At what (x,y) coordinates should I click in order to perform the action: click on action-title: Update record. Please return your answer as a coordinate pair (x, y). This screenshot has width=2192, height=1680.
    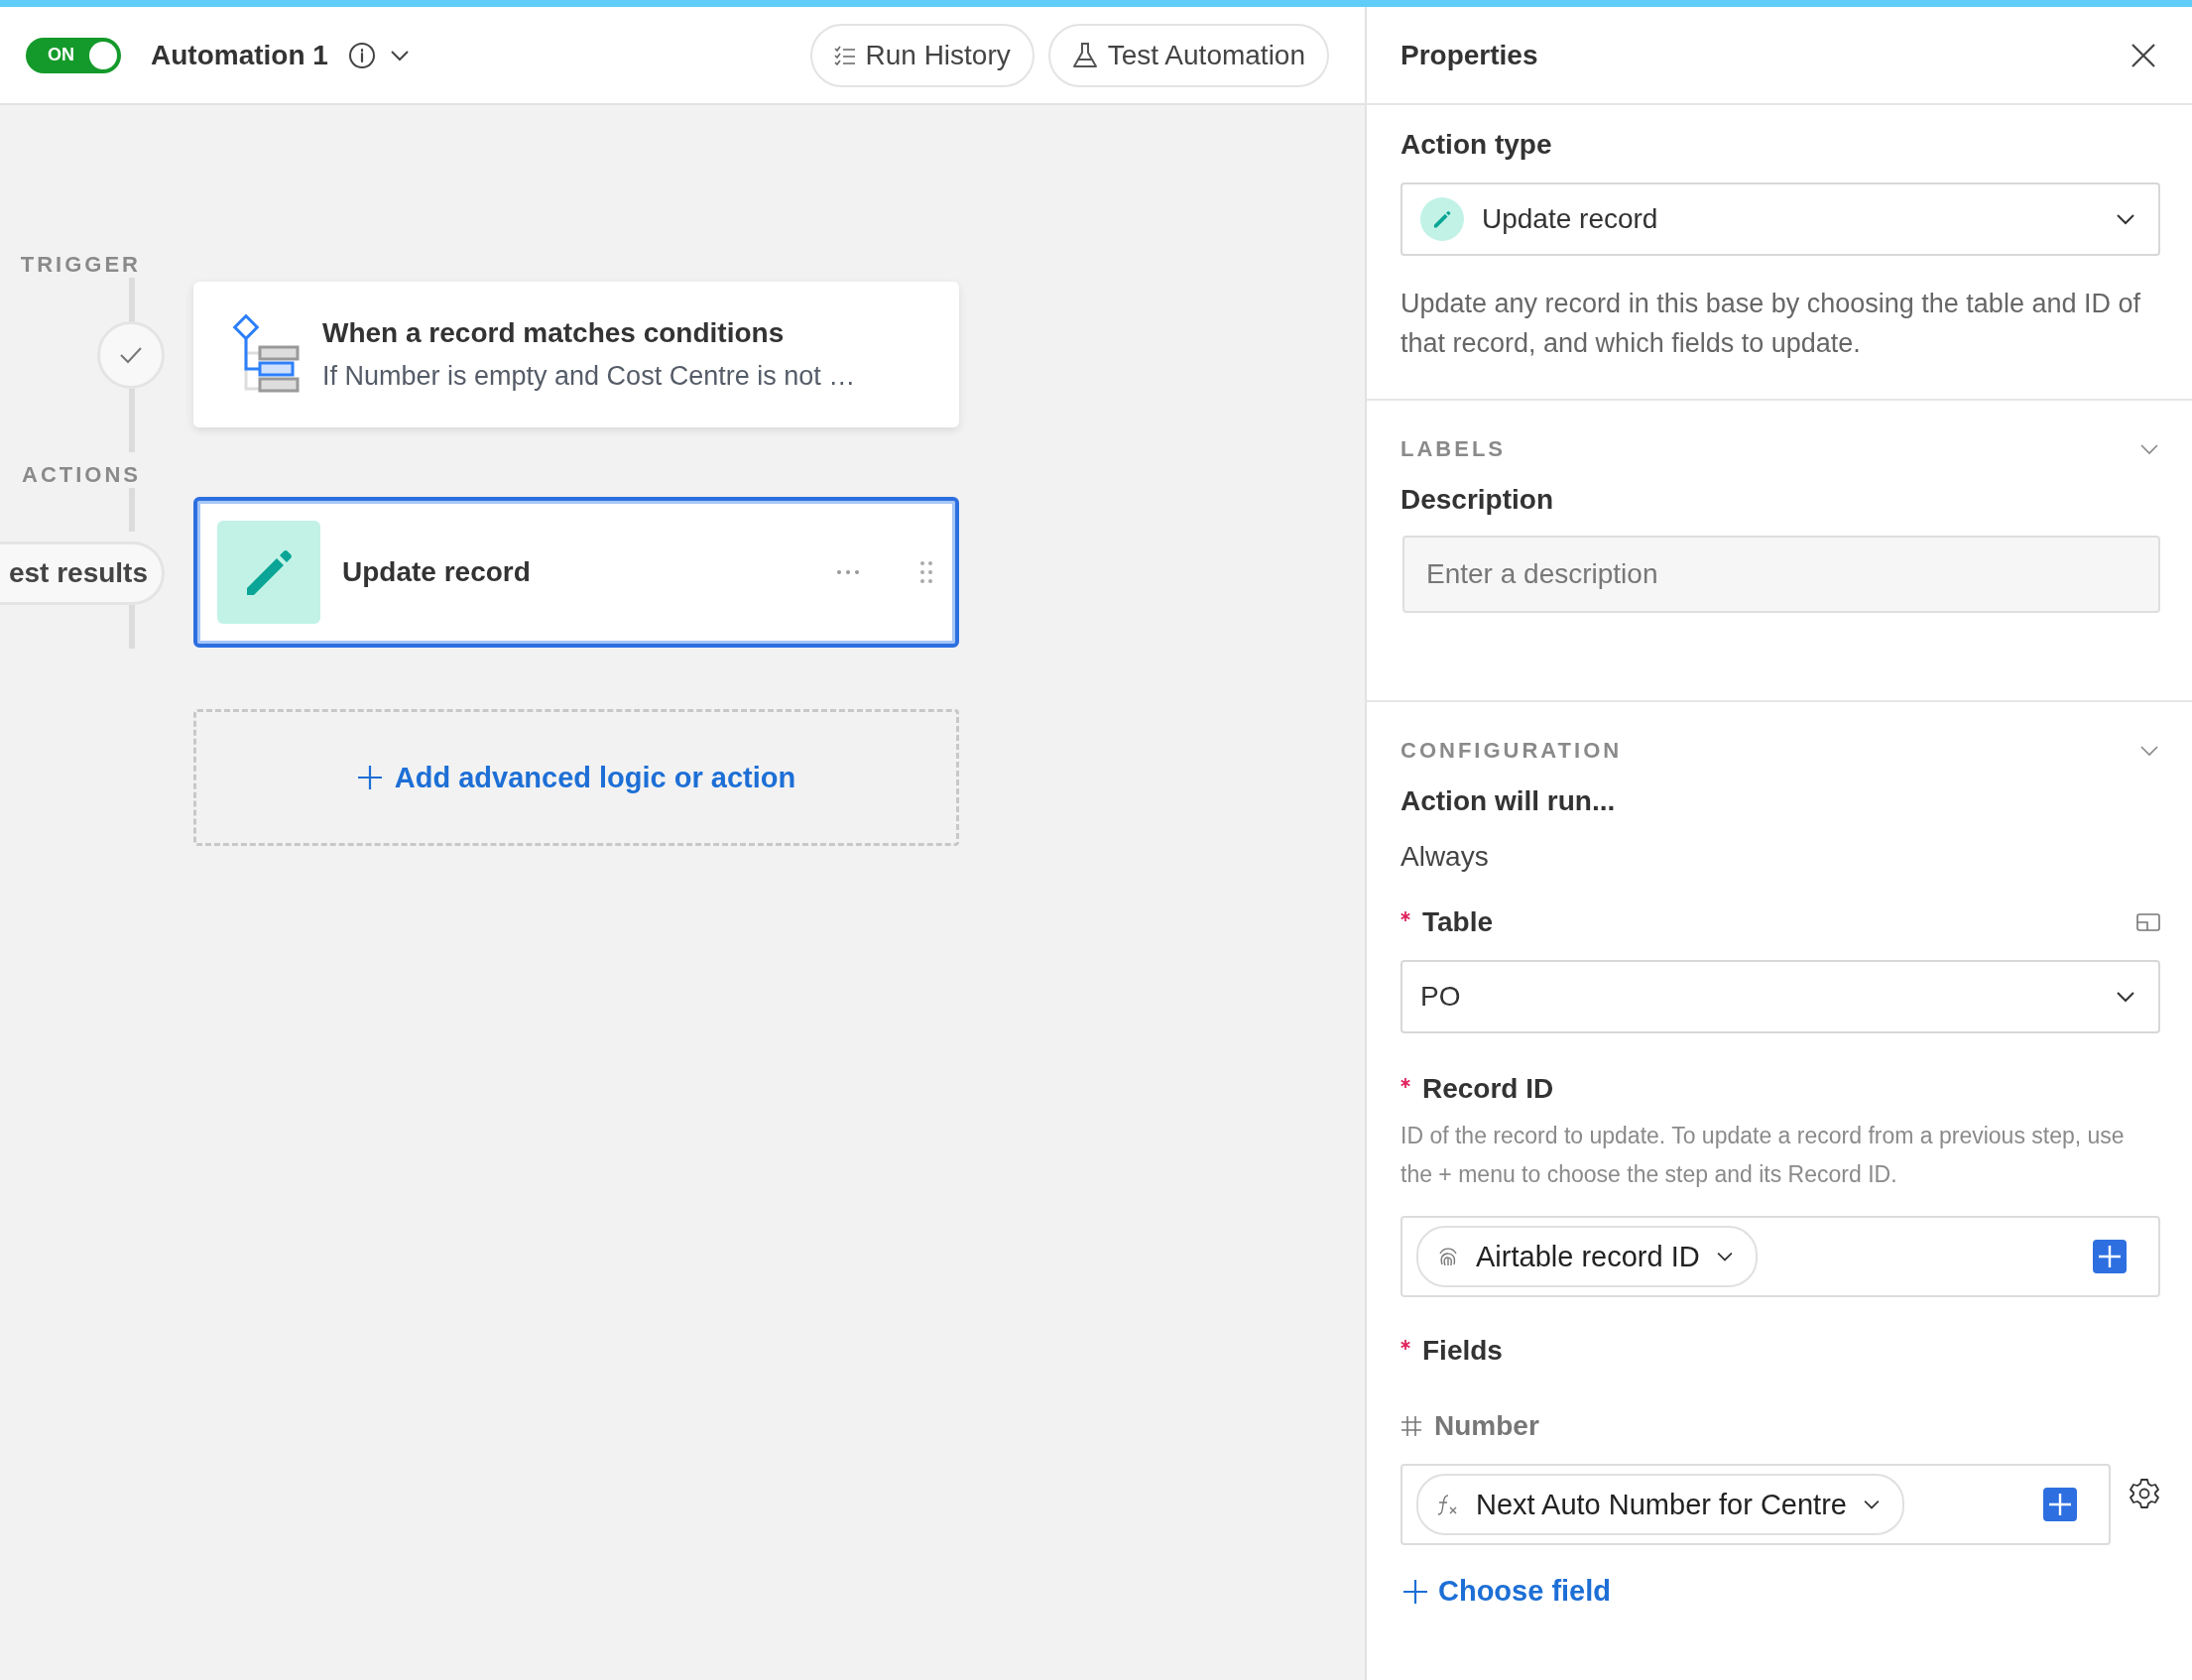
    Looking at the image, I should click on (436, 572).